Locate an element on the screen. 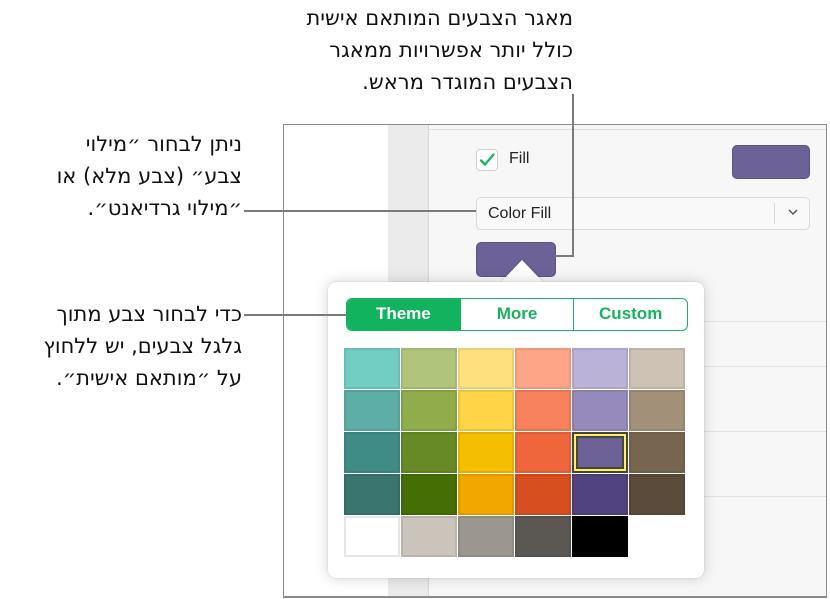 The height and width of the screenshot is (599, 830). callout-line: צבע״ (צבע מלא) או is located at coordinates (149, 176).